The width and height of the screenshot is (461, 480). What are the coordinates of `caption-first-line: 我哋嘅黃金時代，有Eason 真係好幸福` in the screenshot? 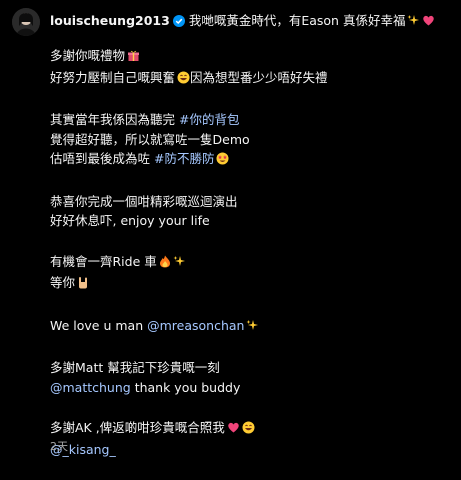 It's located at (297, 20).